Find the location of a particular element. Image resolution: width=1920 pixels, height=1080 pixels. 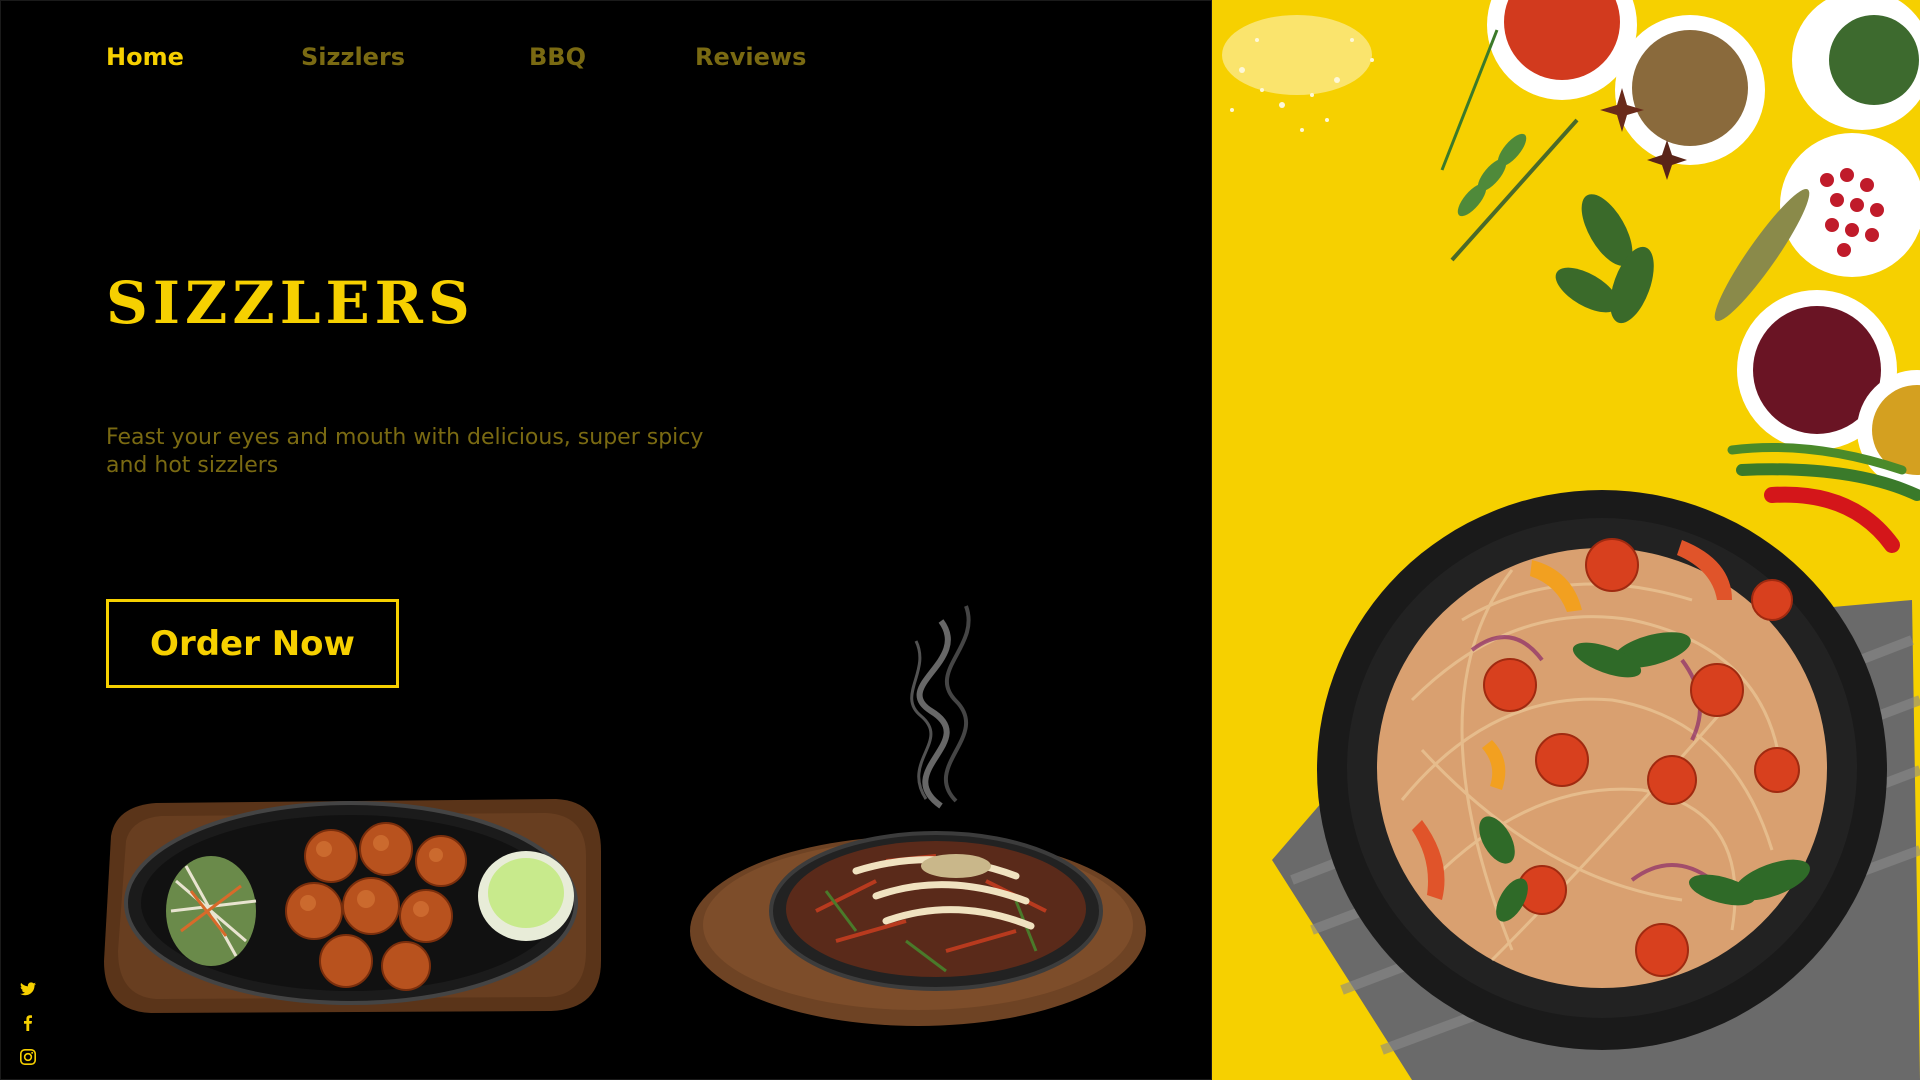

instagram-icon is located at coordinates (28, 1057).